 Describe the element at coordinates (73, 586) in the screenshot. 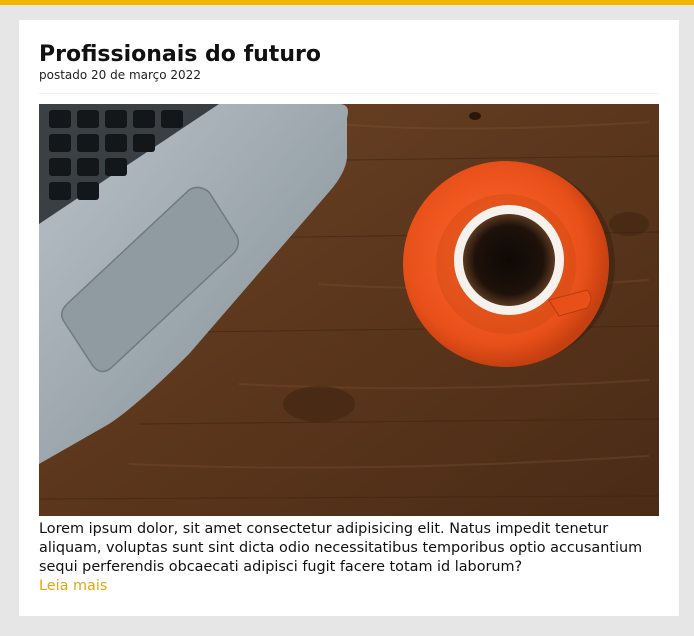

I see `read-more-link: Leia mais` at that location.